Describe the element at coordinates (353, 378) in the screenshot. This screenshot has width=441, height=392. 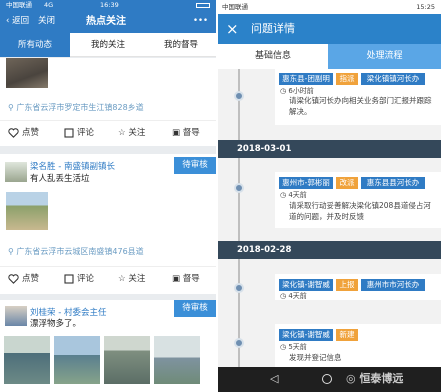
I see `watermark-logo-icon: ◎` at that location.